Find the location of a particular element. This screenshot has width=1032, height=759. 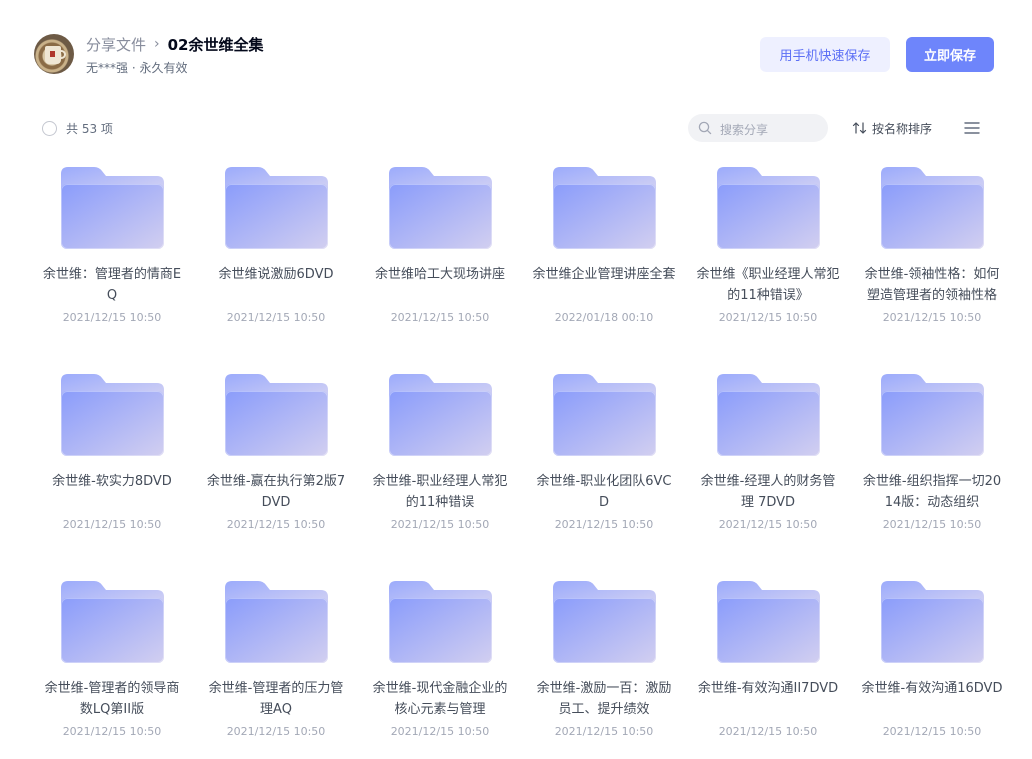

file-name: 余世维-有效沟通16DVD is located at coordinates (932, 688).